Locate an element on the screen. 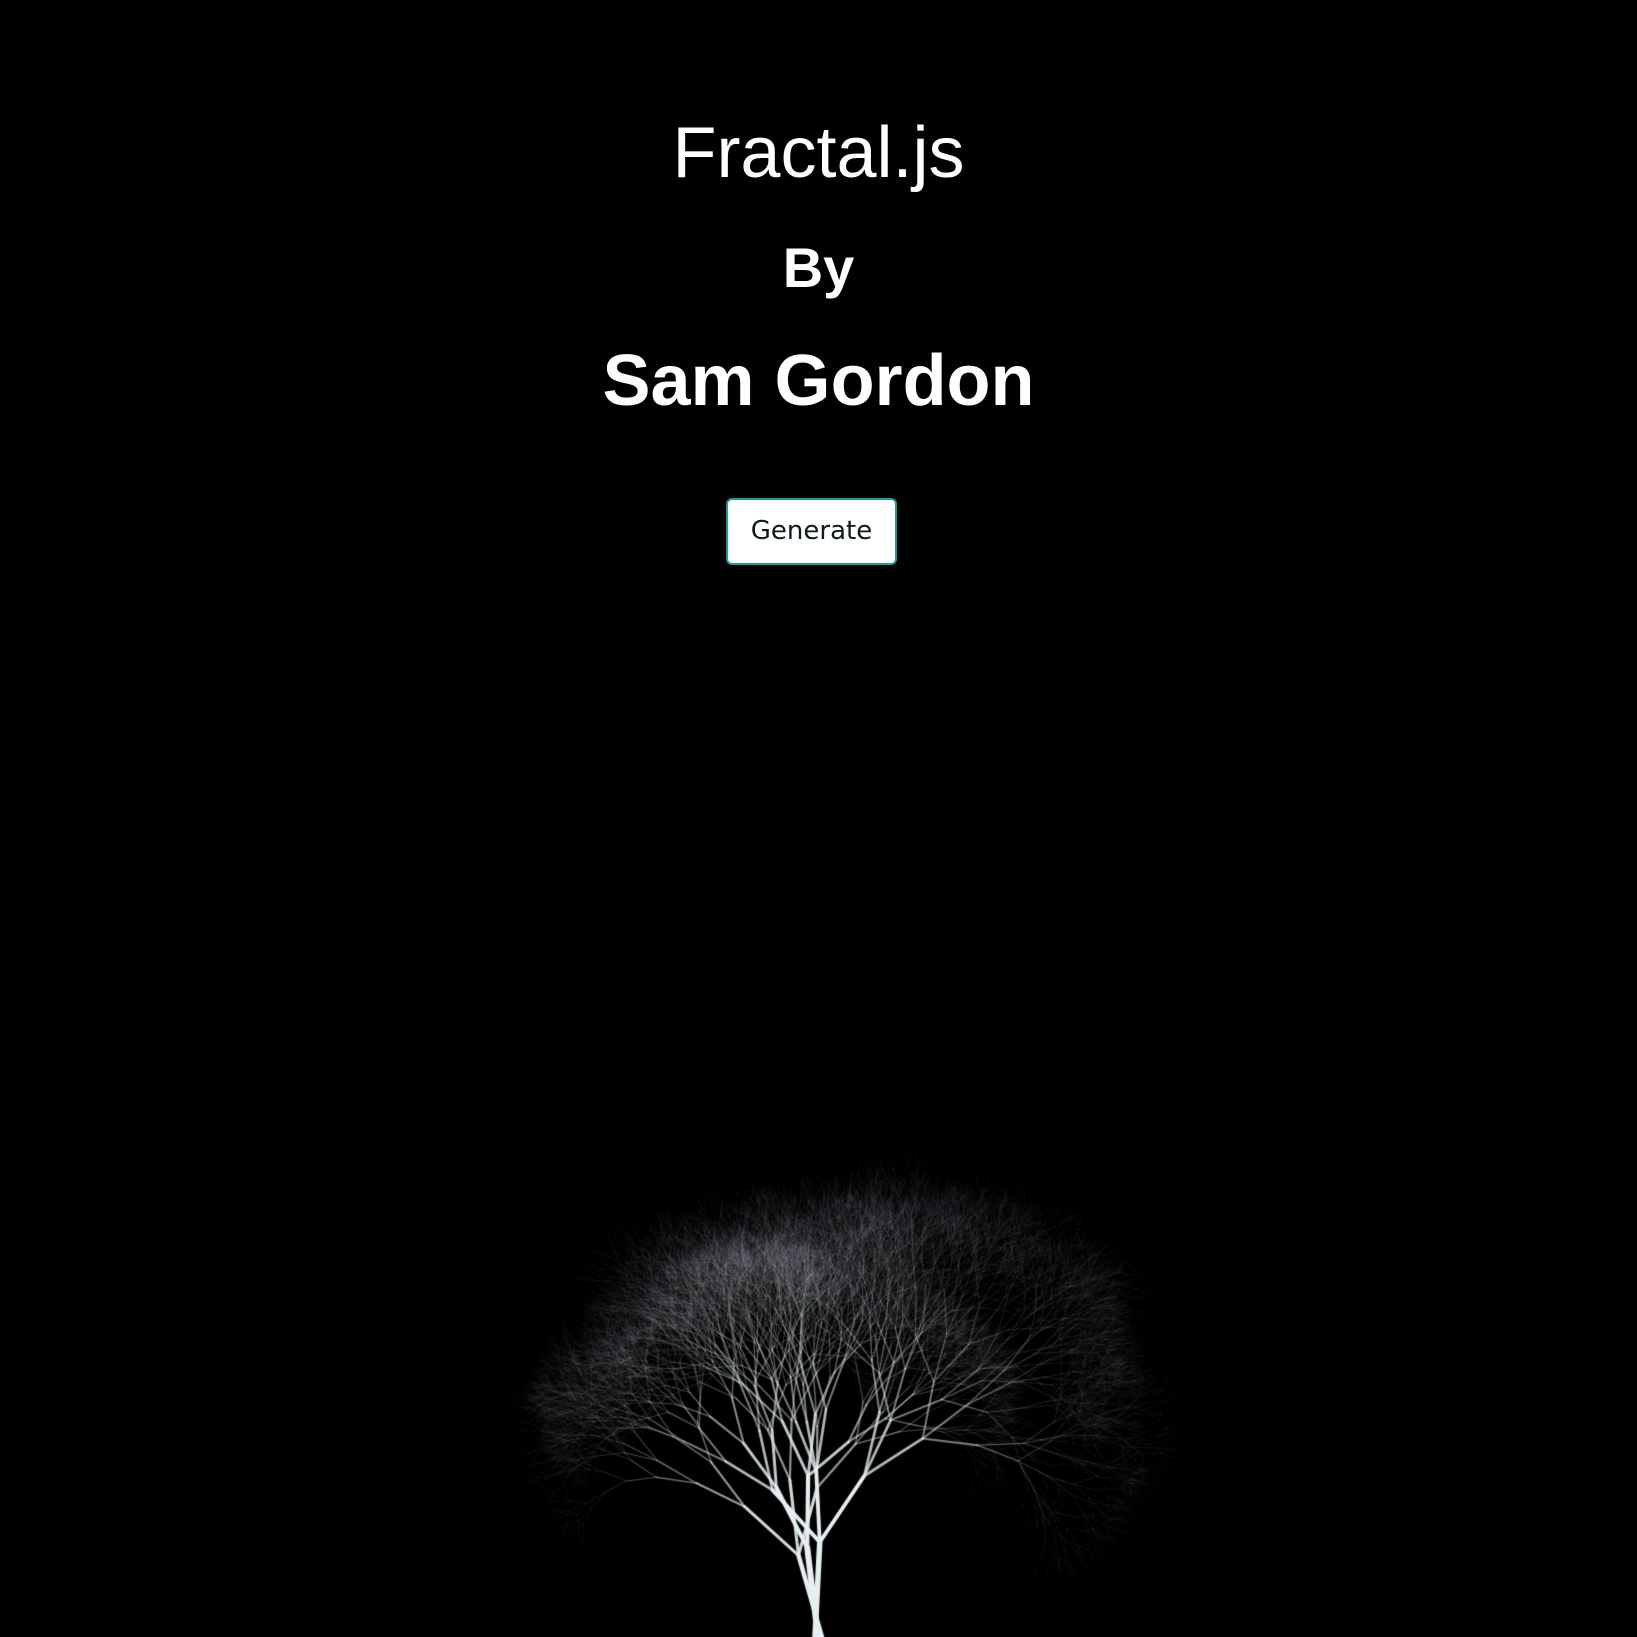 This screenshot has width=1637, height=1637. generate-button: Generate is located at coordinates (811, 531).